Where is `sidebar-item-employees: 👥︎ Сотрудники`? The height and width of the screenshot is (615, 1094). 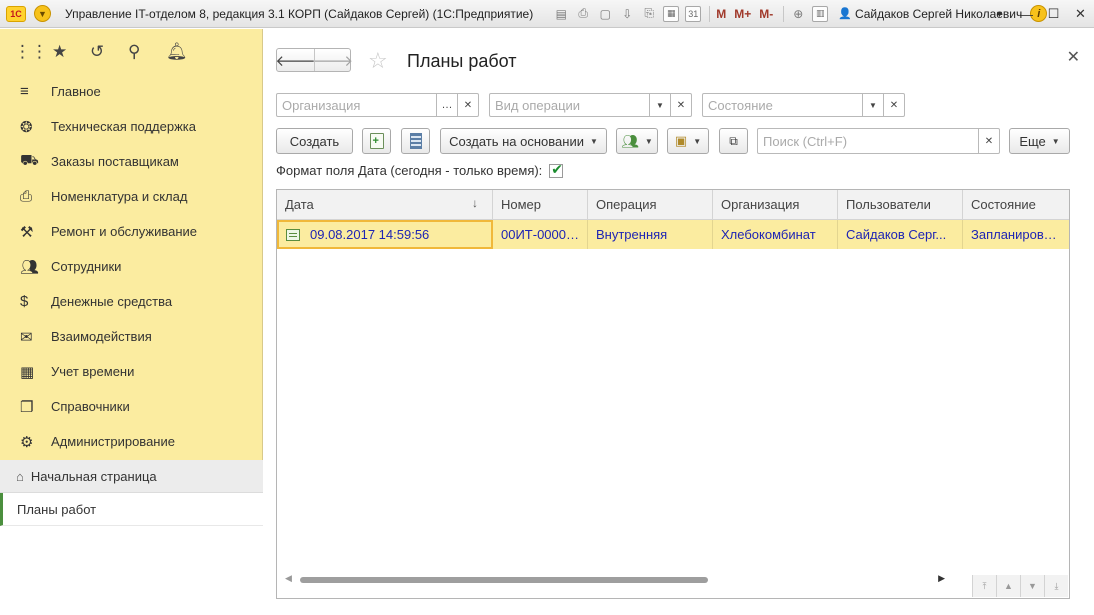
sidebar-item-employees: 👥︎ Сотрудники is located at coordinates (131, 266).